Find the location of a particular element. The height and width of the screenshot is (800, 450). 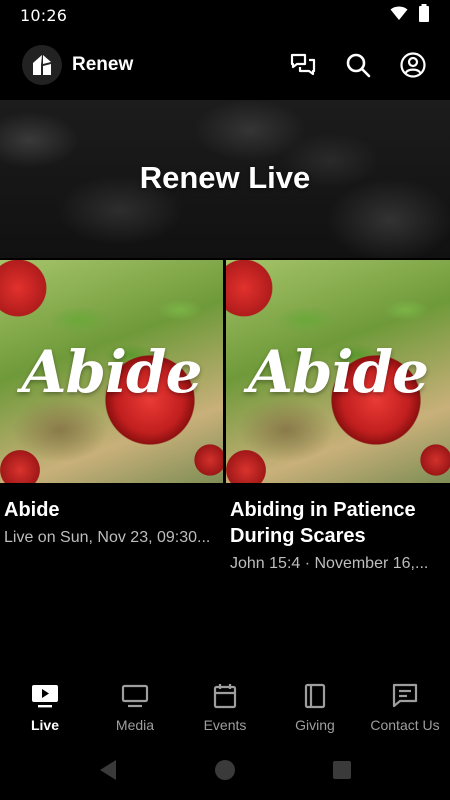

chat-icon is located at coordinates (302, 65).